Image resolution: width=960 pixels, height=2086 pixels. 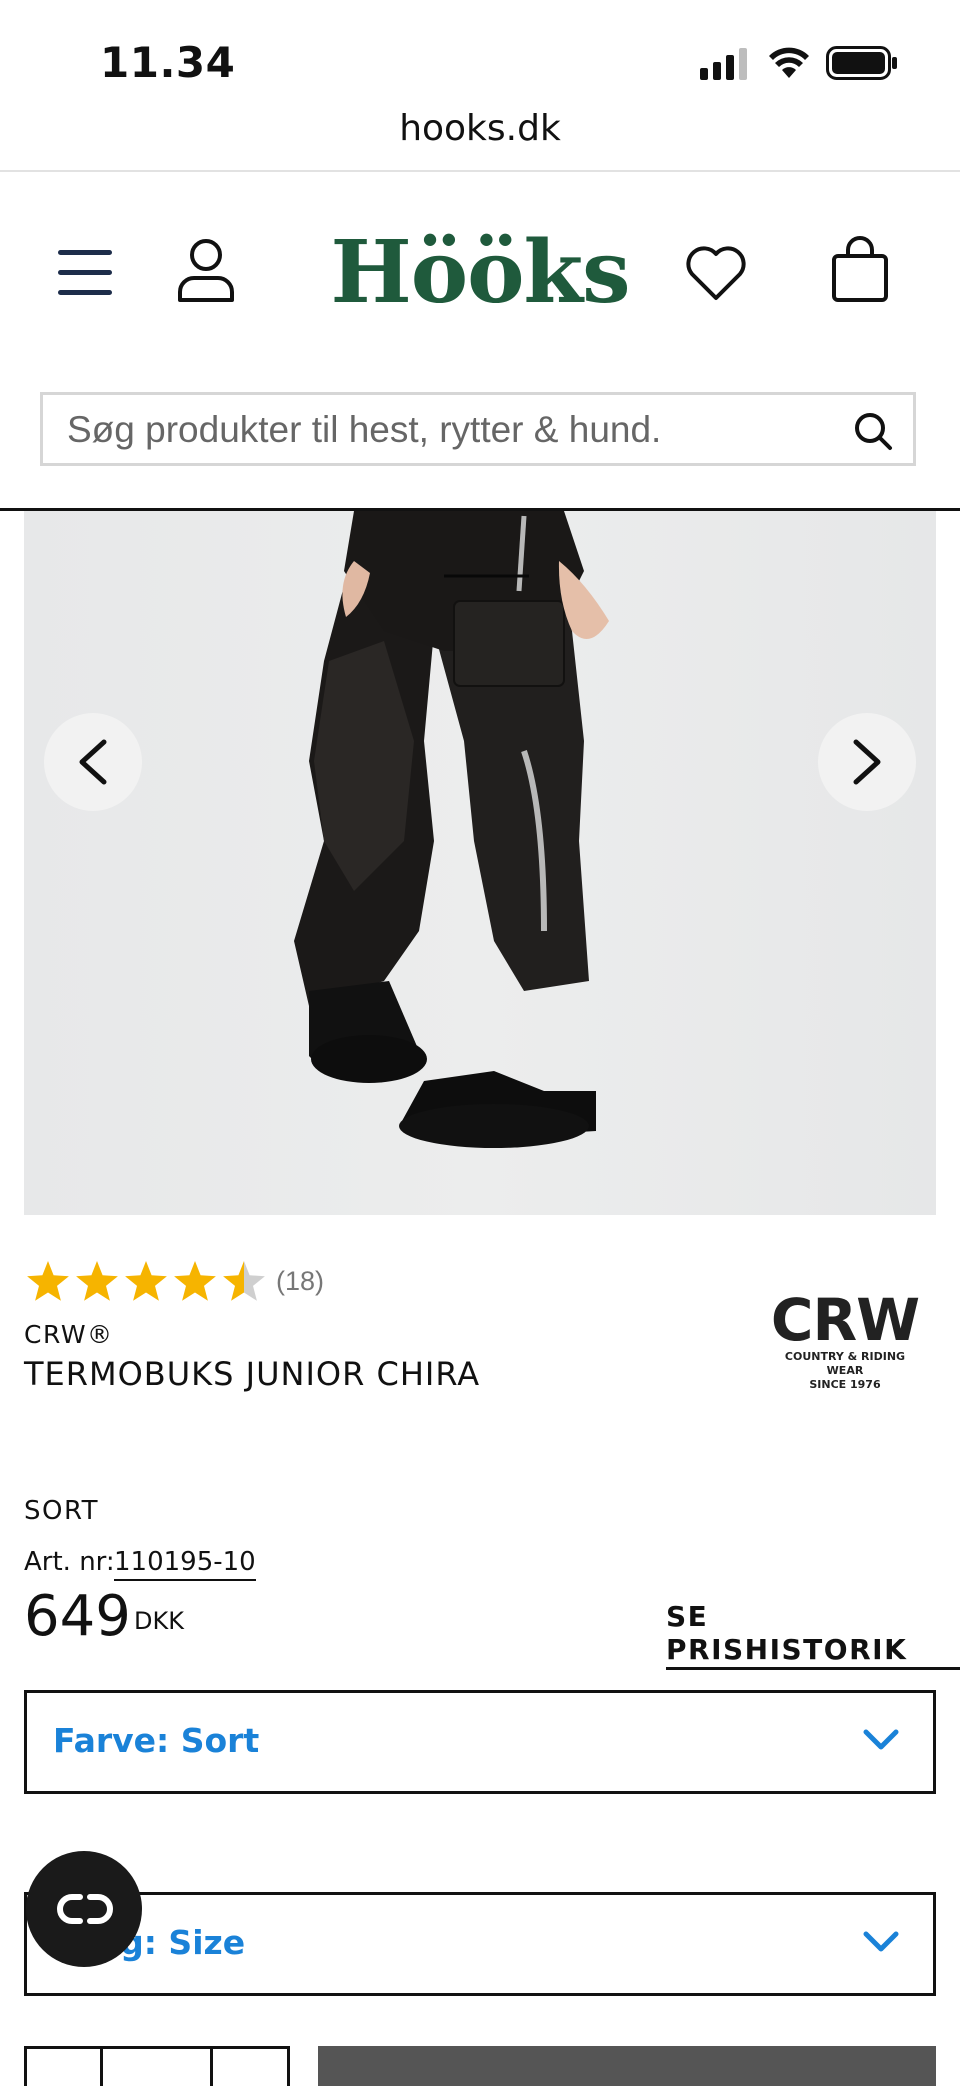 I want to click on brand-logo: CRW COUNTRY & RIDING WEAR SINCE 1976, so click(x=845, y=1341).